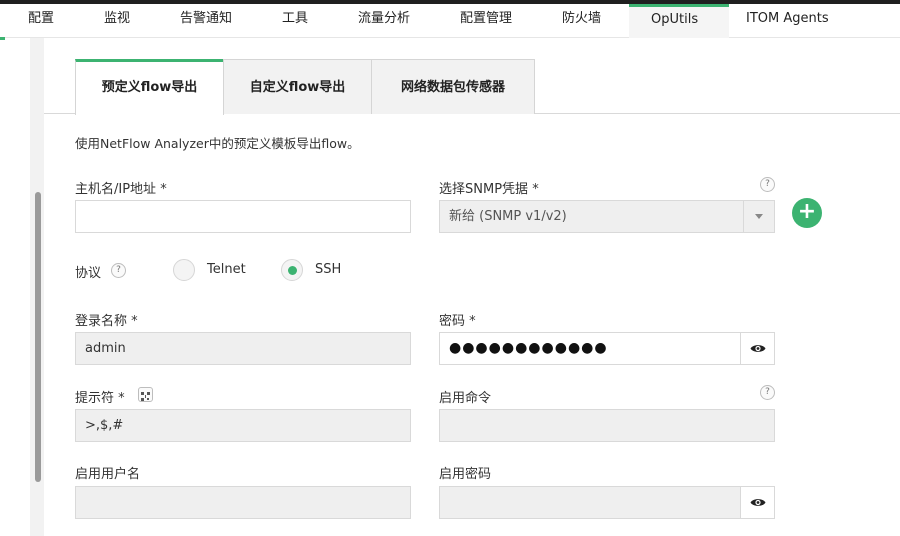 This screenshot has width=900, height=536. What do you see at coordinates (292, 270) in the screenshot?
I see `ssh-radio` at bounding box center [292, 270].